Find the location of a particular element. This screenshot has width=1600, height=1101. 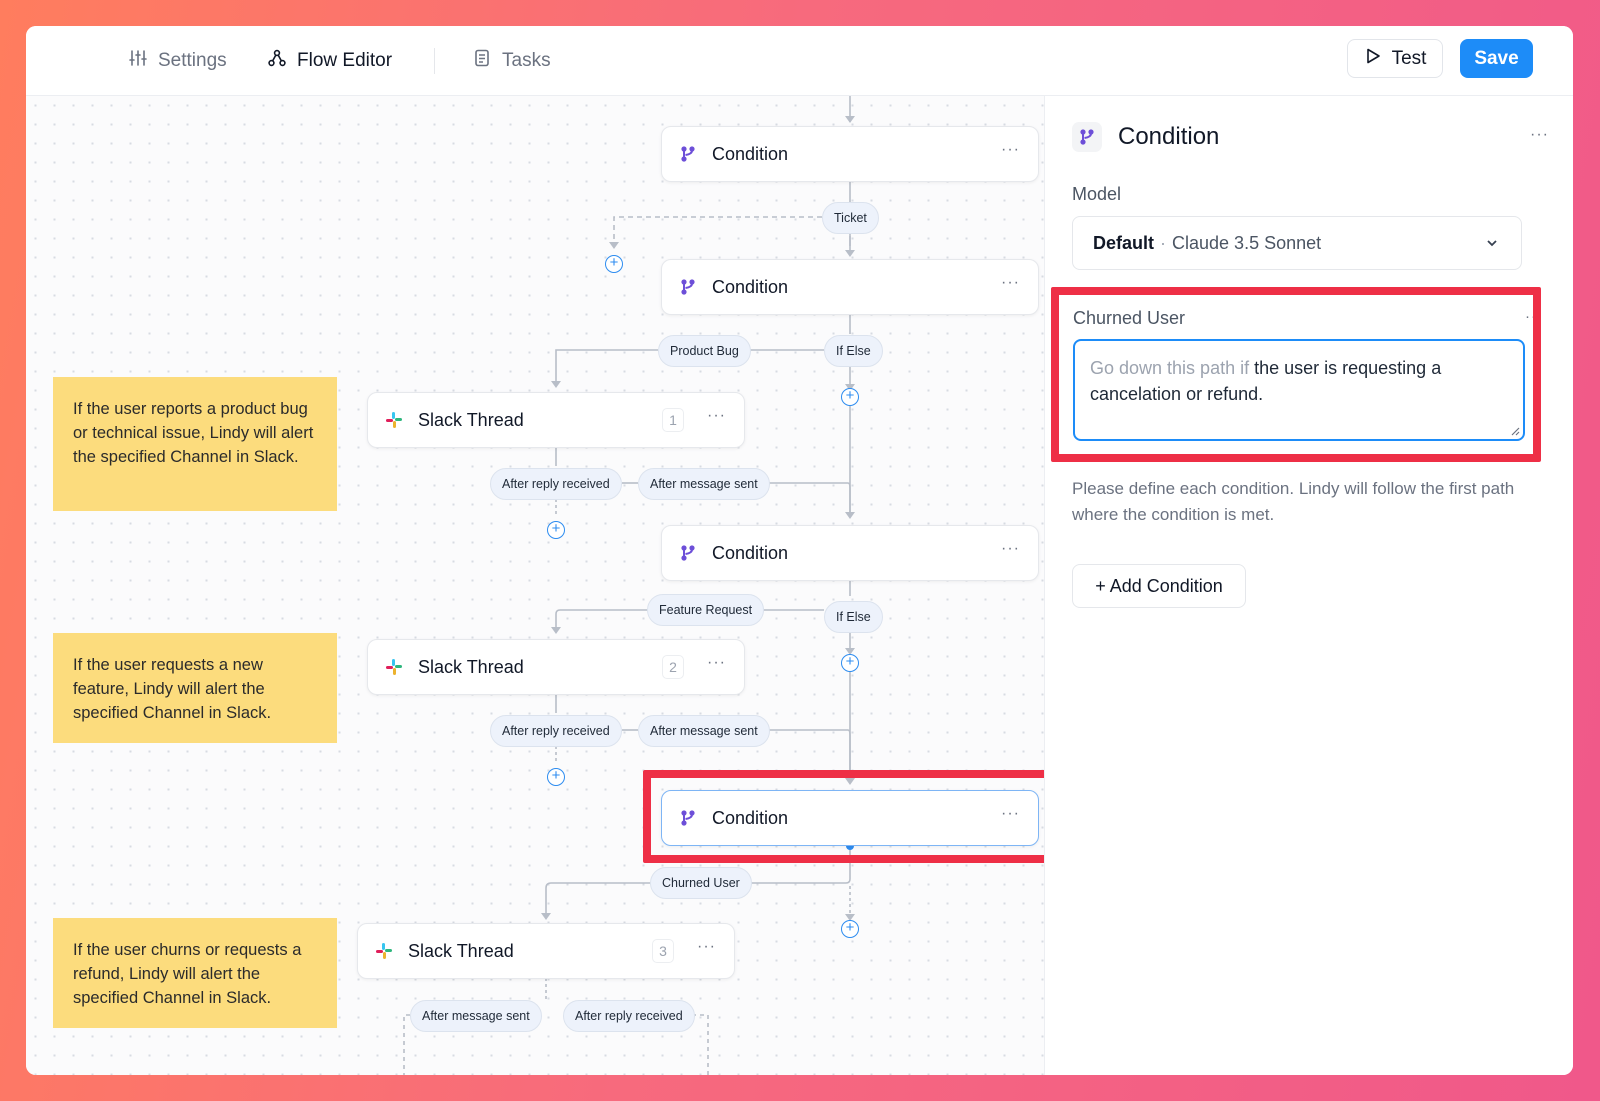

slack-thread-node: Slack Thread 2 ··· is located at coordinates (556, 667).